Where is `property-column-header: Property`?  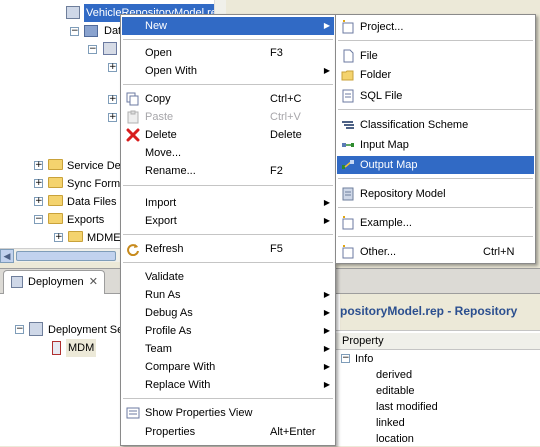 property-column-header: Property is located at coordinates (438, 341).